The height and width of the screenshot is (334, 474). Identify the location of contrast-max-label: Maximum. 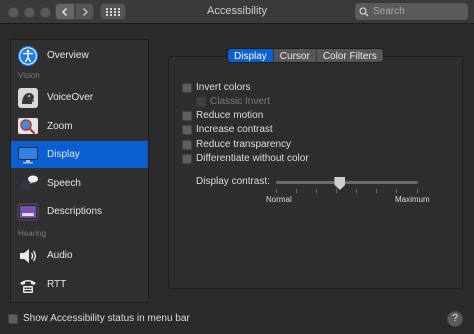
(412, 199).